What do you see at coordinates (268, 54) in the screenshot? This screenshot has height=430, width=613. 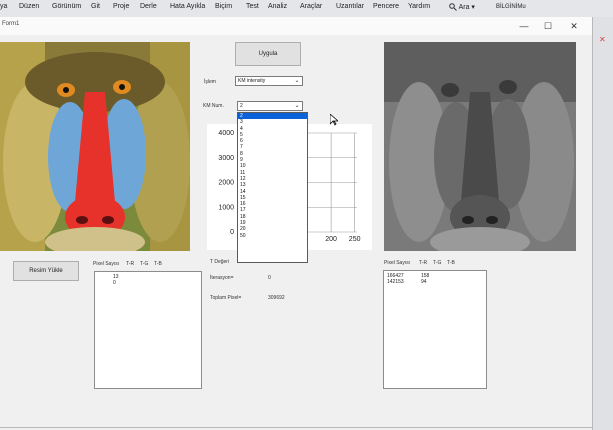 I see `apply-button: Uygula` at bounding box center [268, 54].